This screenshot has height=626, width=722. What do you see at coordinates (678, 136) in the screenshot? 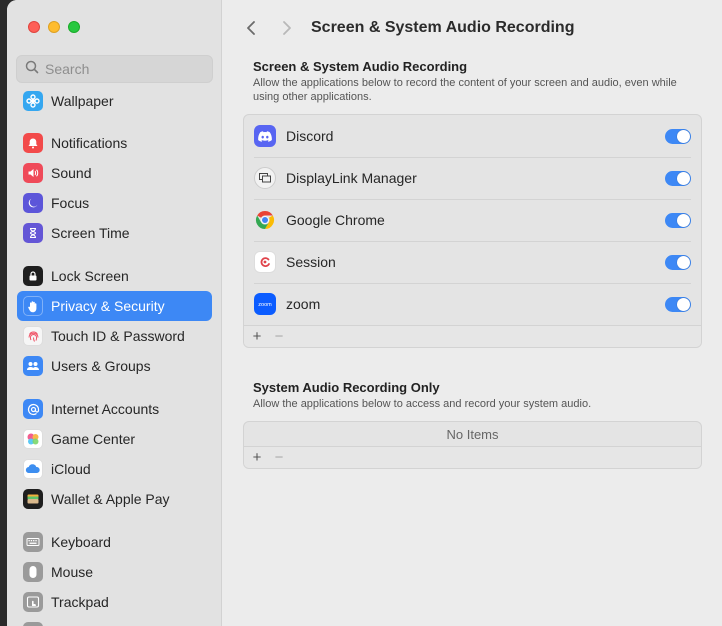
I see `discord-toggle` at bounding box center [678, 136].